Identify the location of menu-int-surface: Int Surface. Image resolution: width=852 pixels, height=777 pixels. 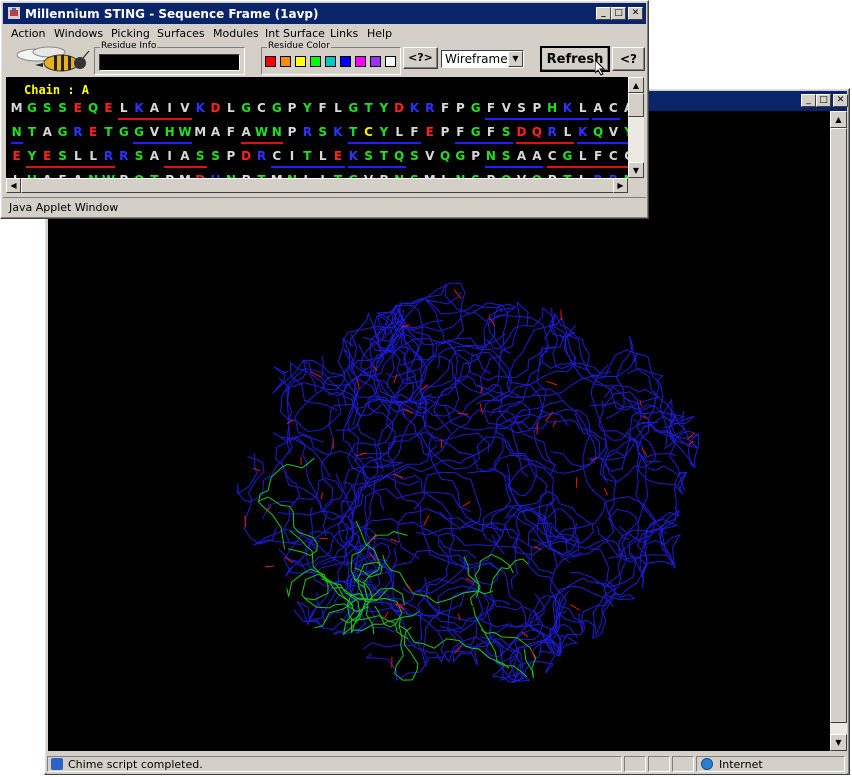
(295, 33).